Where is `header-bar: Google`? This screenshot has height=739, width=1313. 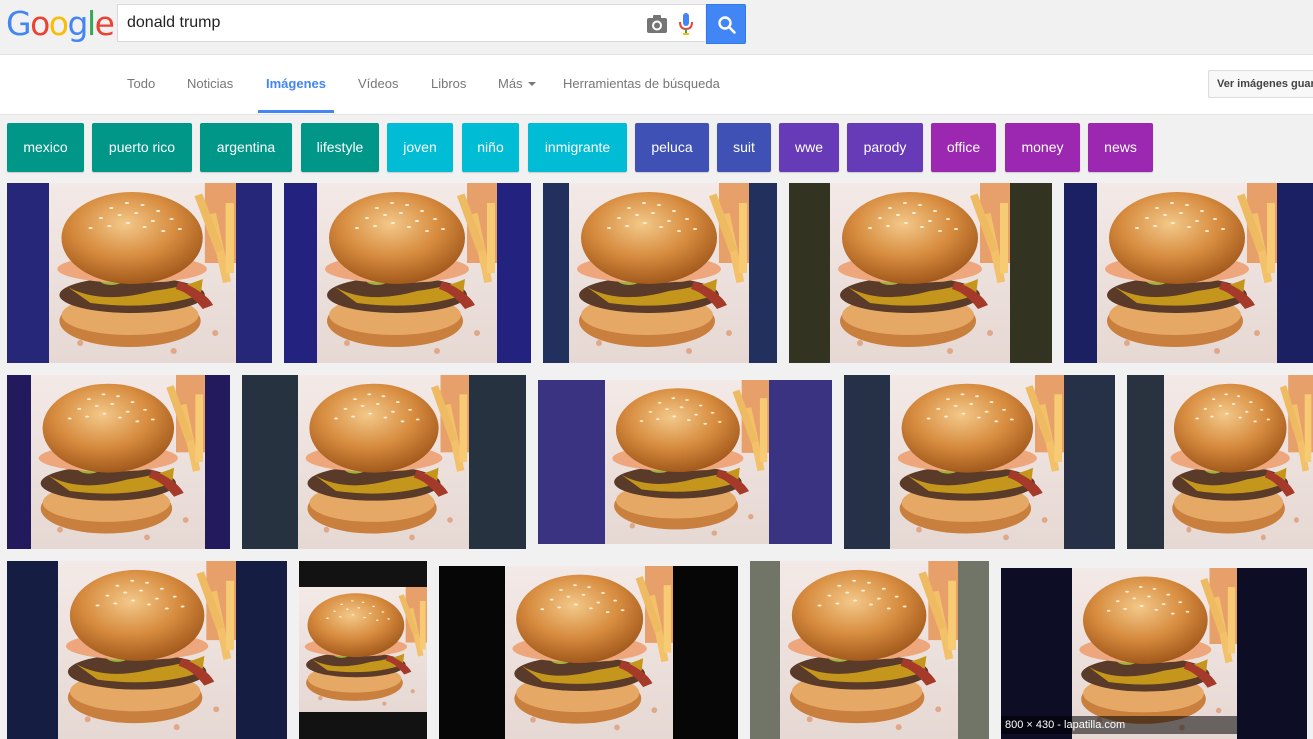 header-bar: Google is located at coordinates (656, 27).